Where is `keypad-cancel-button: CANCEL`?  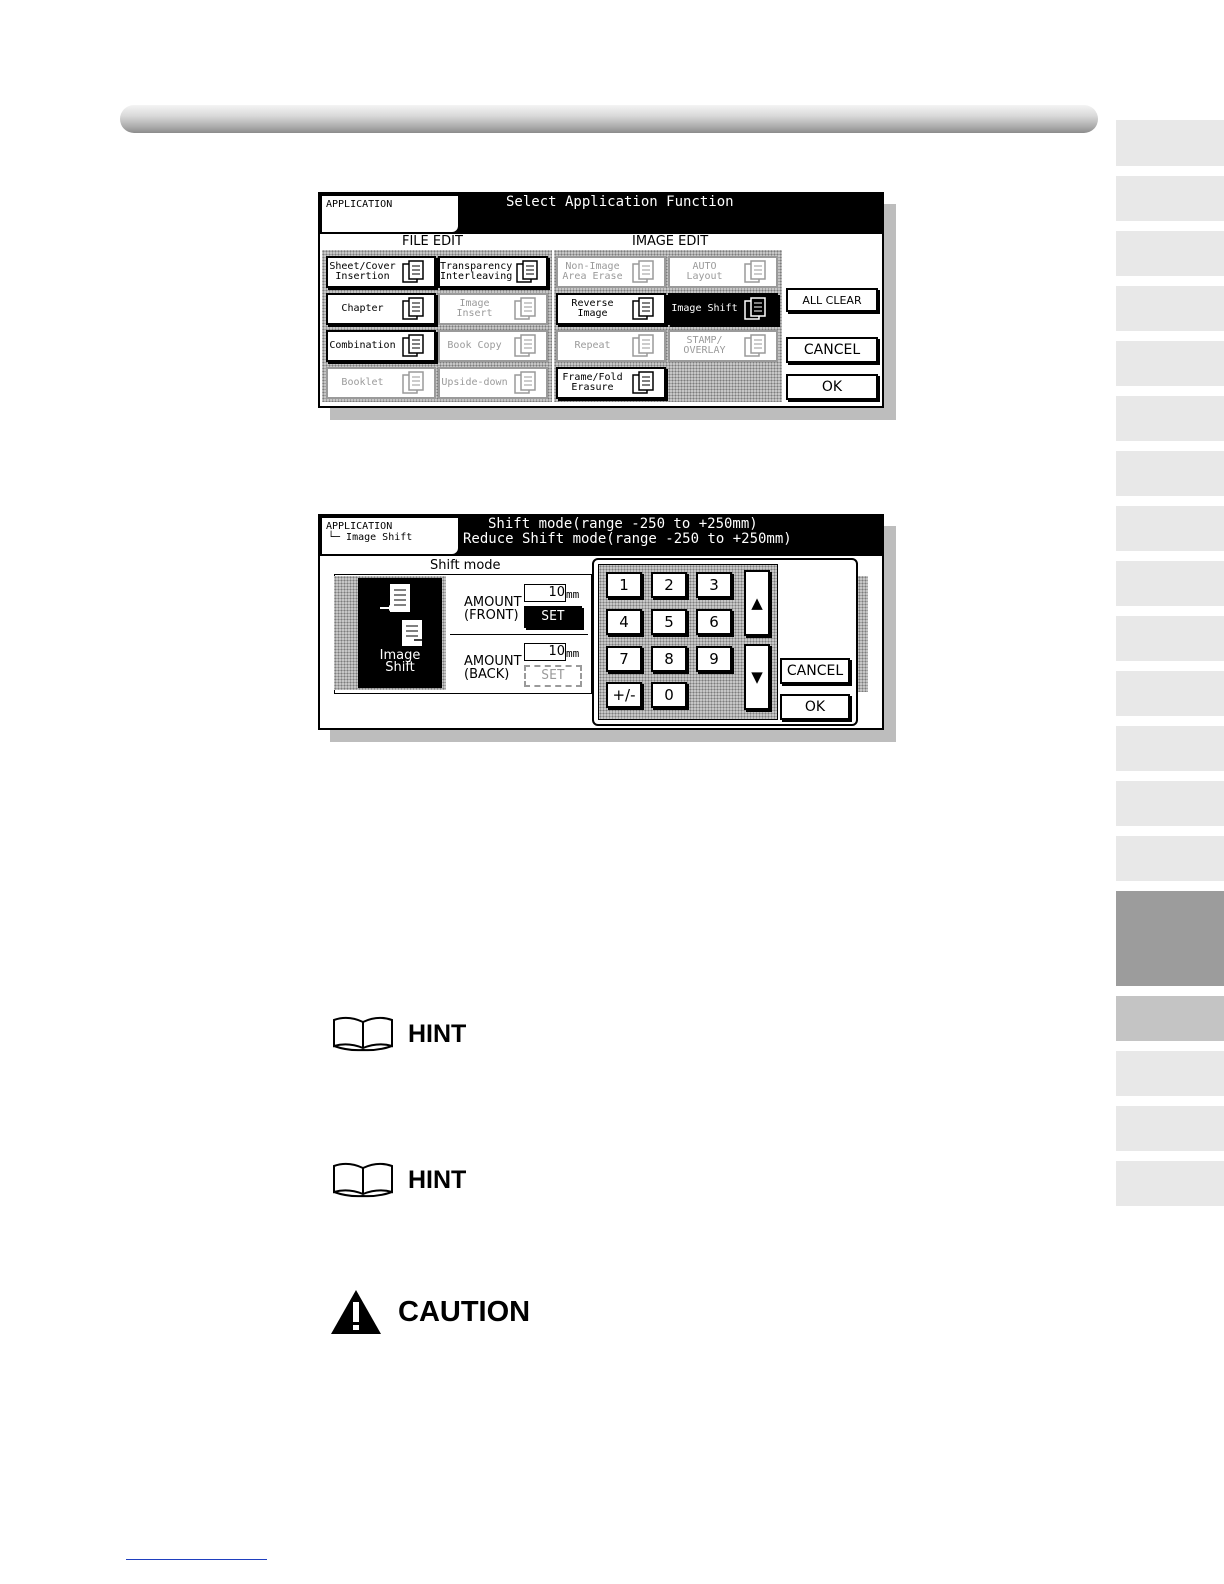
keypad-cancel-button: CANCEL is located at coordinates (815, 671).